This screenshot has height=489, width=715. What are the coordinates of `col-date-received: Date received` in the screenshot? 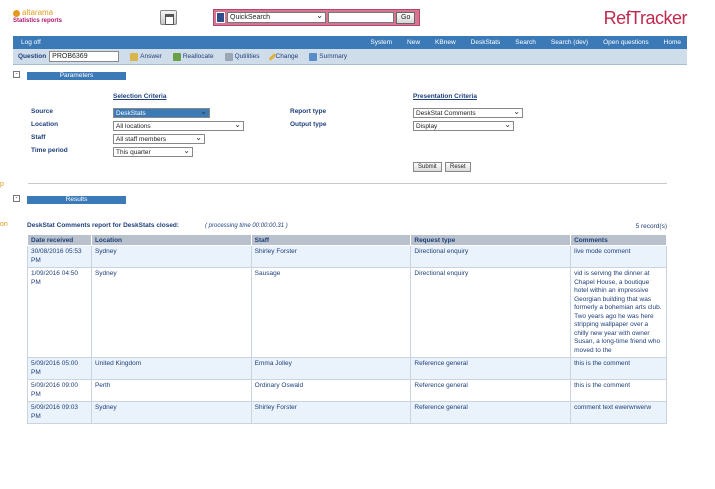 It's located at (59, 240).